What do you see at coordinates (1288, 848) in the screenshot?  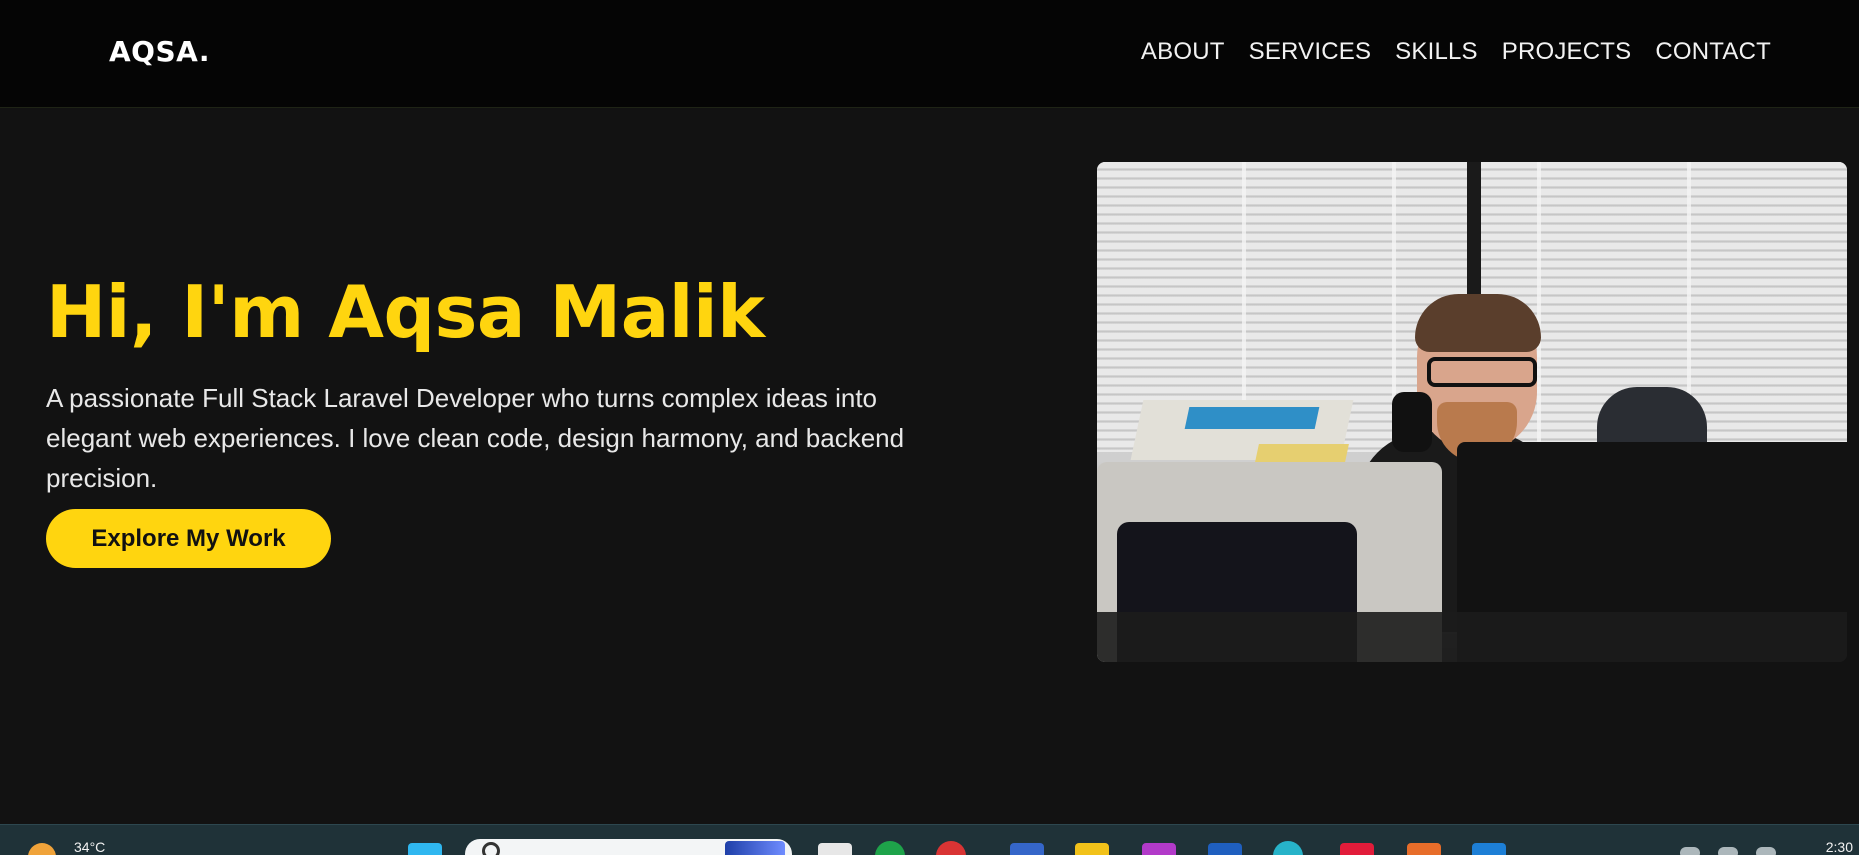 I see `browser-icon` at bounding box center [1288, 848].